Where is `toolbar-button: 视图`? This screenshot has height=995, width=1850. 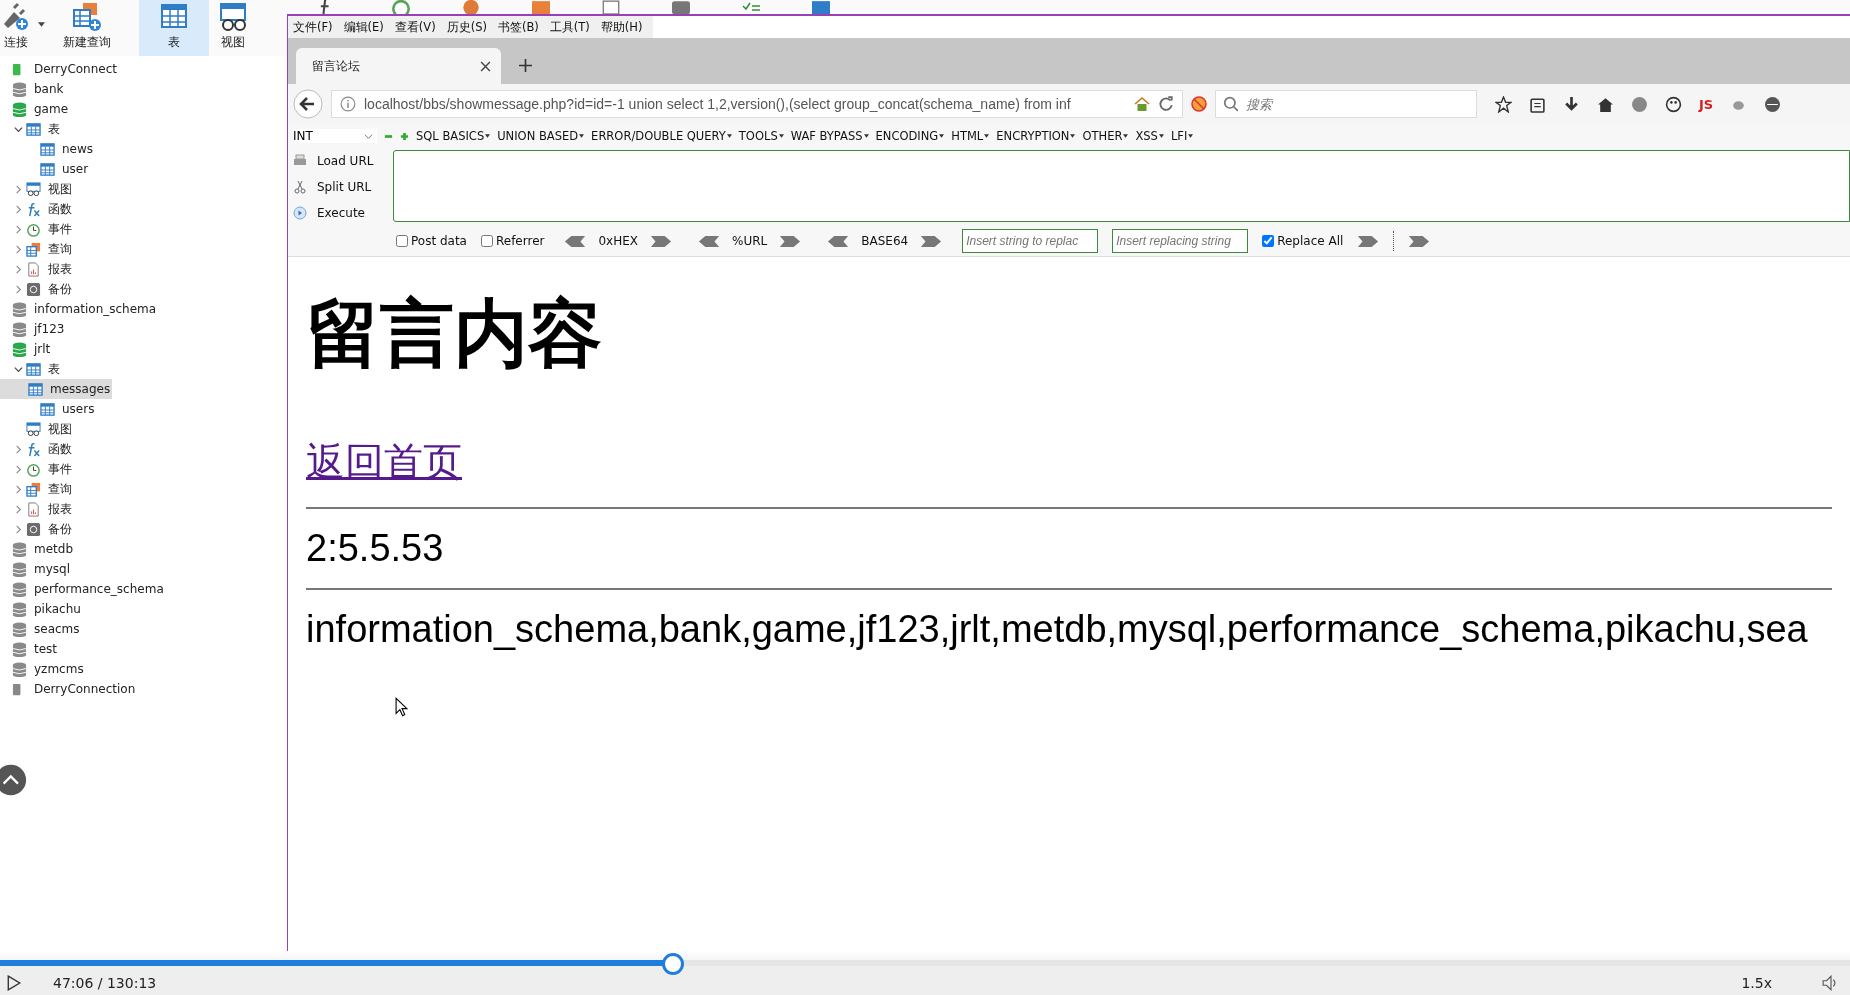 toolbar-button: 视图 is located at coordinates (233, 28).